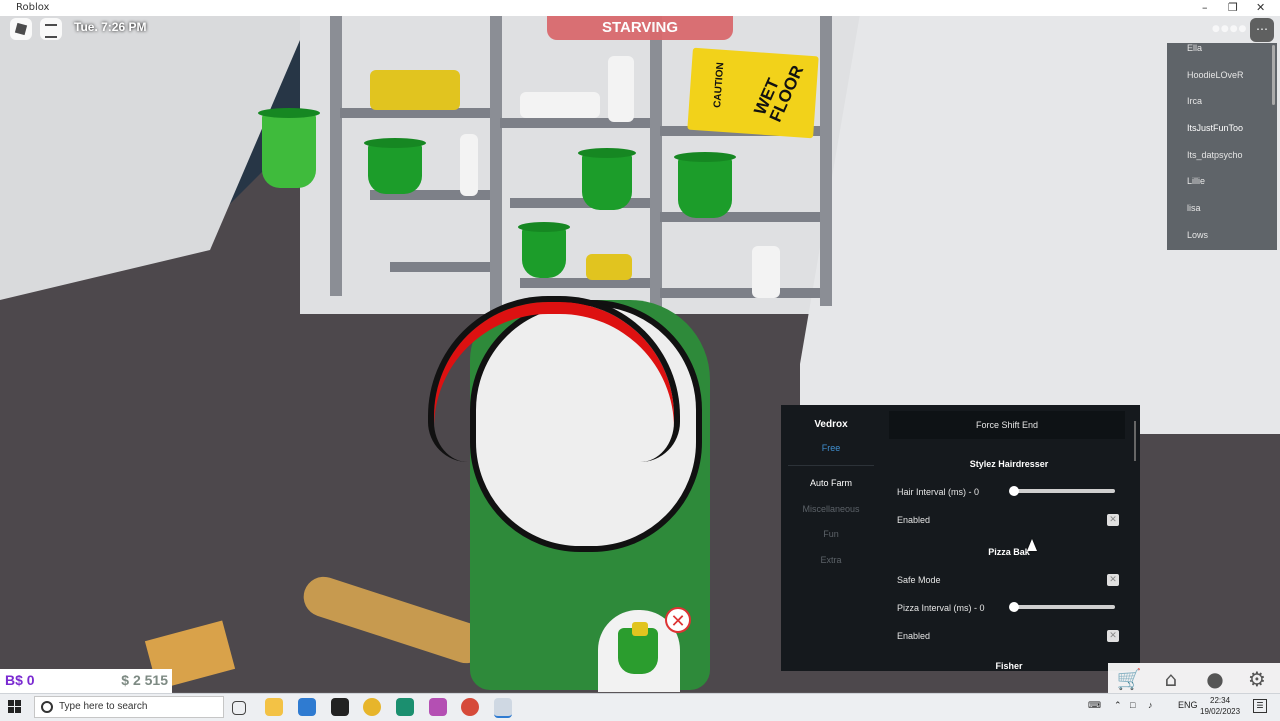 This screenshot has width=1280, height=721. What do you see at coordinates (1262, 30) in the screenshot?
I see `more-options-icon: ⋯` at bounding box center [1262, 30].